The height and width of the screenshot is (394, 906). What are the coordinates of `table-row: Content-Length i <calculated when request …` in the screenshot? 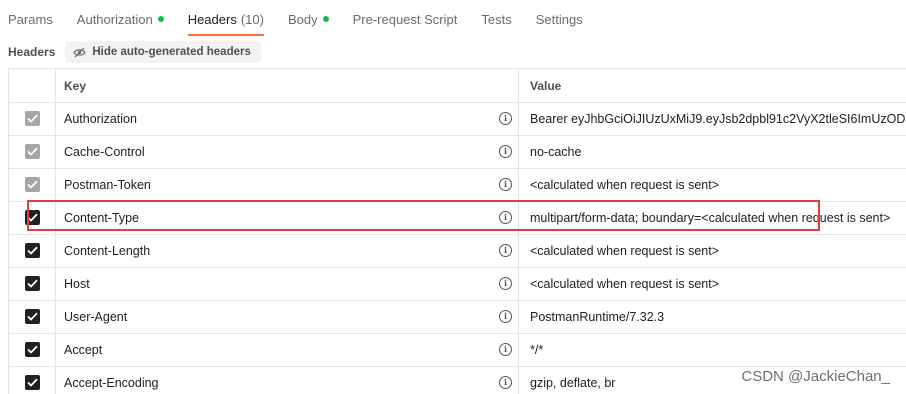 It's located at (457, 251).